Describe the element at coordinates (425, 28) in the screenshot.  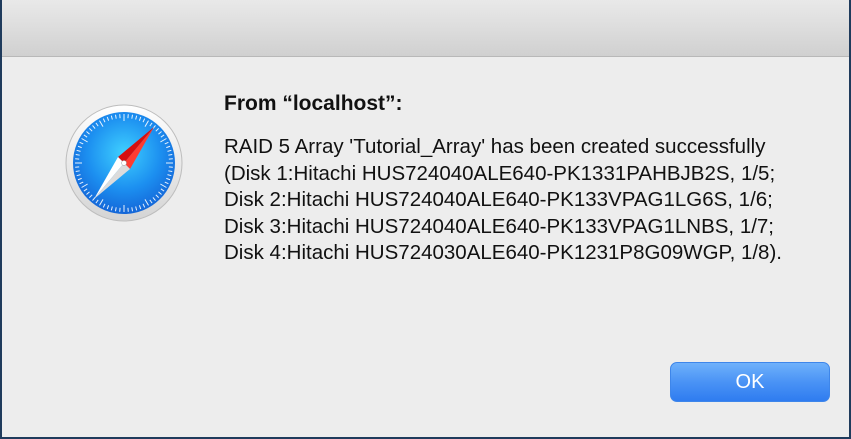
I see `window-titlebar` at that location.